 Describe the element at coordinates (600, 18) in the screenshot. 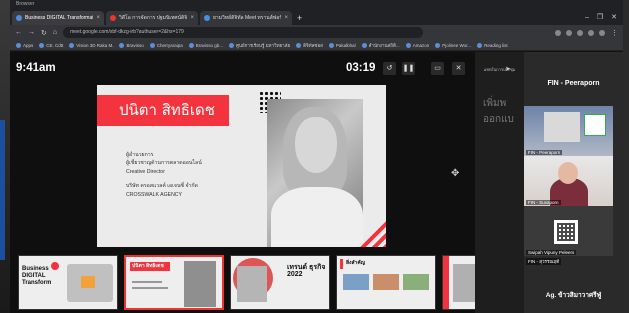

I see `maximize-icon: ❐` at that location.